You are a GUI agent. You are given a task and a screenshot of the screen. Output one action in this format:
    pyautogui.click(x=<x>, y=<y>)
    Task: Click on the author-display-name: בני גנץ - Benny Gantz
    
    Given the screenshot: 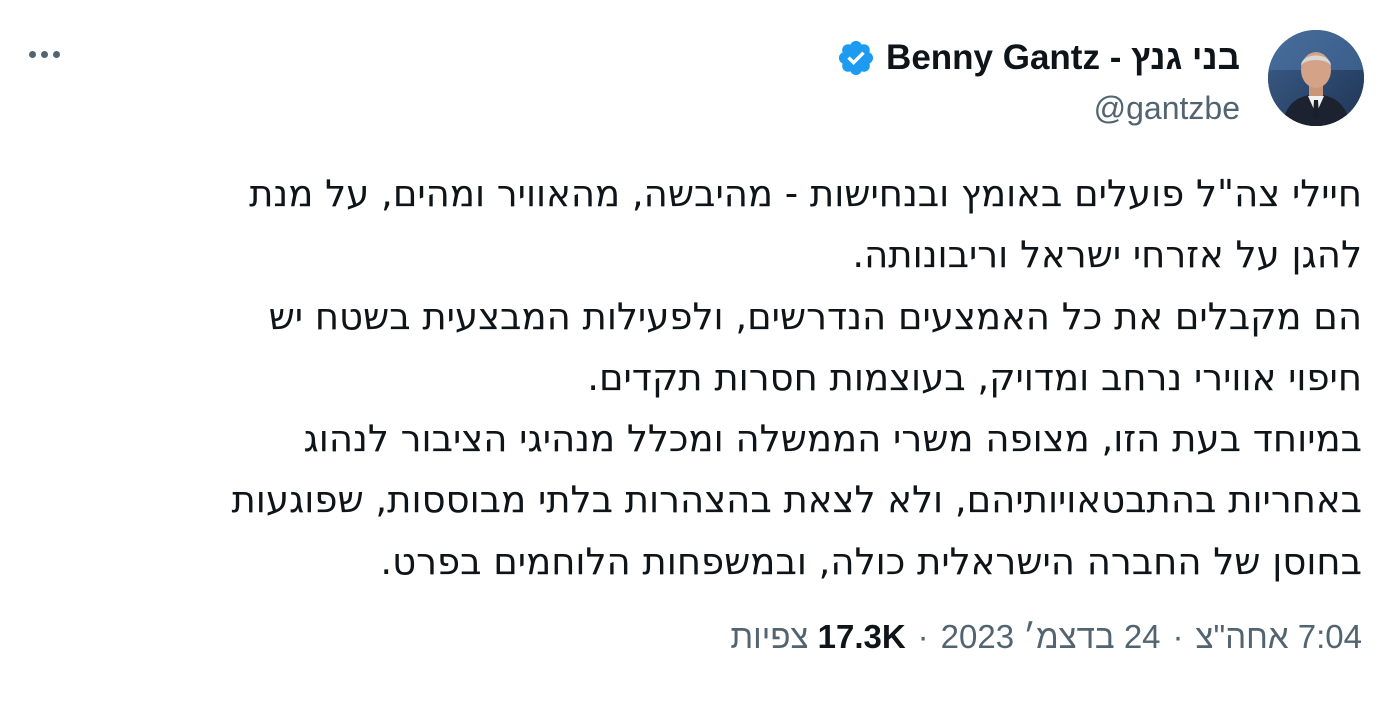 What is the action you would take?
    pyautogui.click(x=1063, y=58)
    